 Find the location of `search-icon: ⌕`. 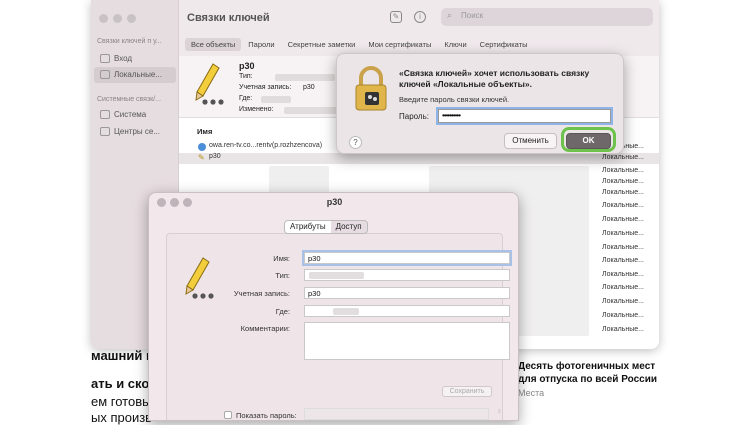

search-icon: ⌕ is located at coordinates (450, 15).